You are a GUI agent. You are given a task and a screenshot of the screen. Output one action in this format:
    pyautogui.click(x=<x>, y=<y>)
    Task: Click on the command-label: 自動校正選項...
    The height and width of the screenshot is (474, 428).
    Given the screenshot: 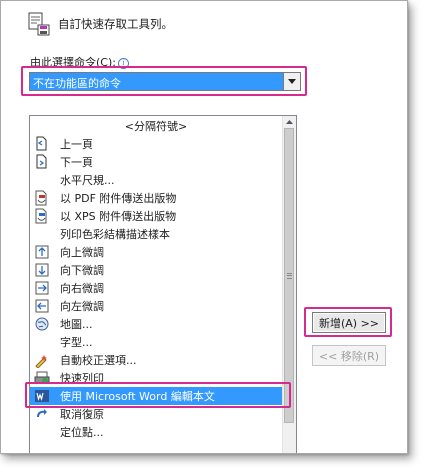 What is the action you would take?
    pyautogui.click(x=98, y=360)
    